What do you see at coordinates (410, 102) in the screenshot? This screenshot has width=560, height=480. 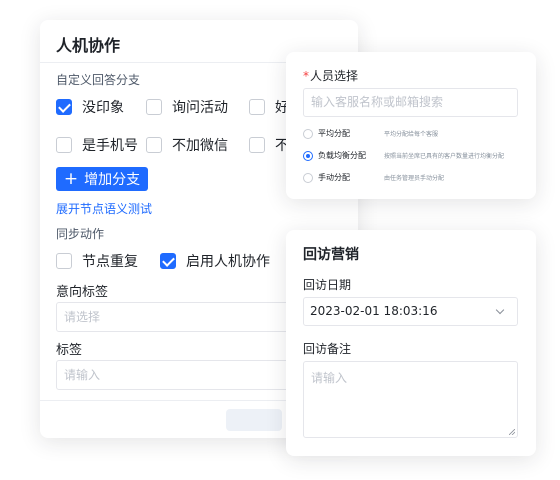 I see `staff-search-input: 输入客服名称或邮箱搜索` at bounding box center [410, 102].